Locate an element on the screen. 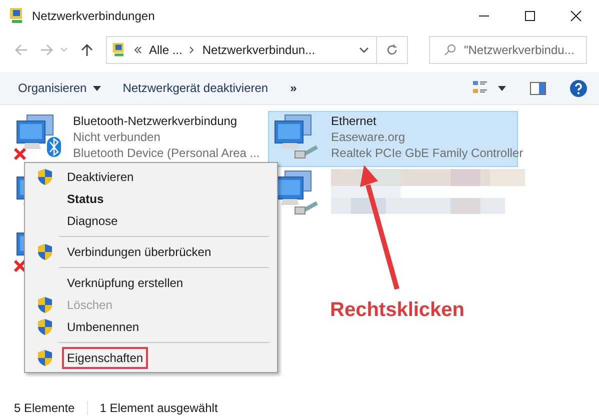 The height and width of the screenshot is (420, 599). menu-item: Verbindungen überbrücken is located at coordinates (139, 252).